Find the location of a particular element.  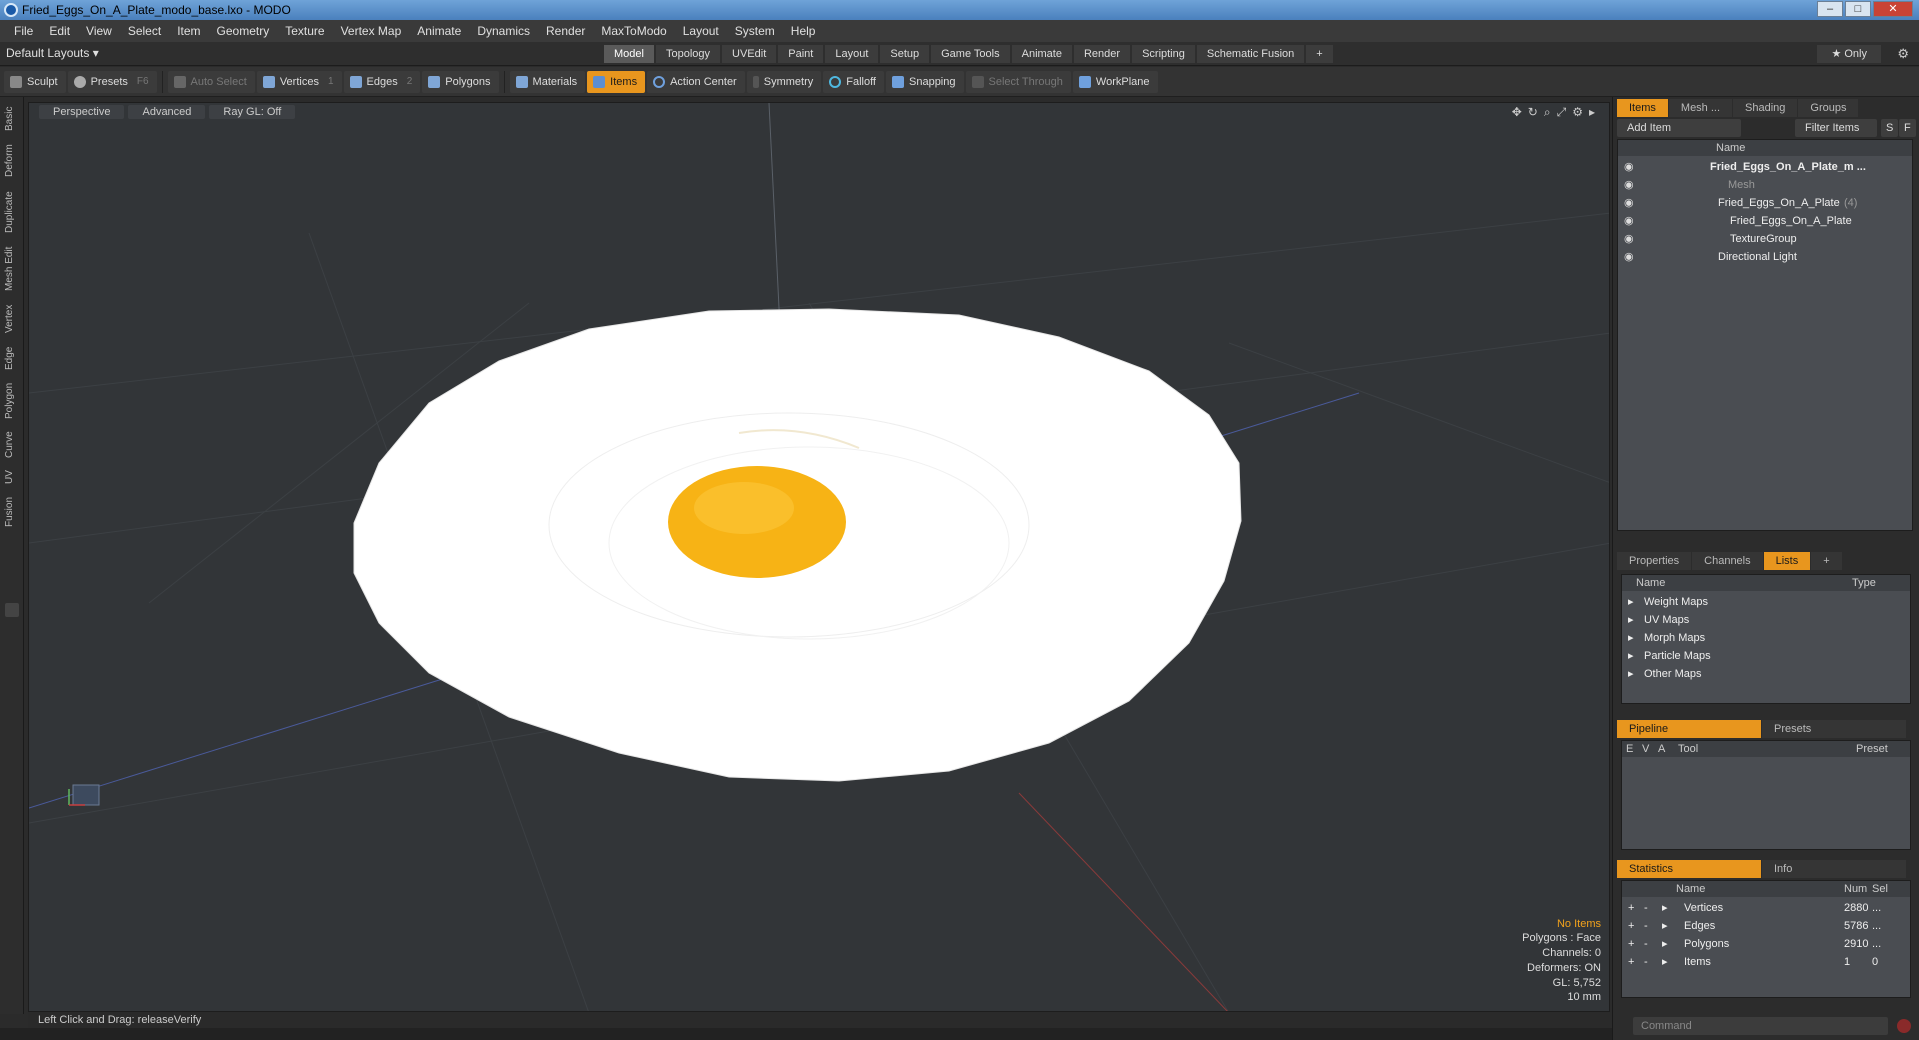

menu-help: Help is located at coordinates (803, 31).